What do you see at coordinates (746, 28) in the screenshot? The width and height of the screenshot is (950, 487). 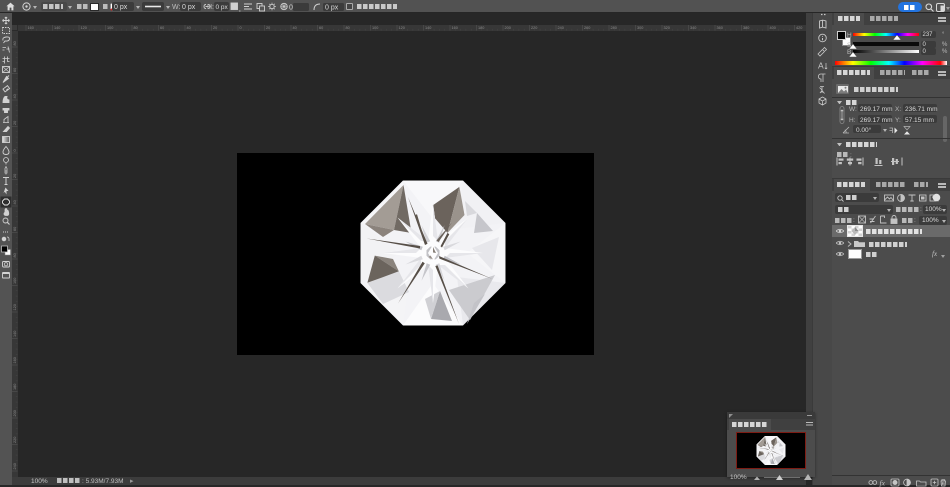 I see `svg-text: 380` at bounding box center [746, 28].